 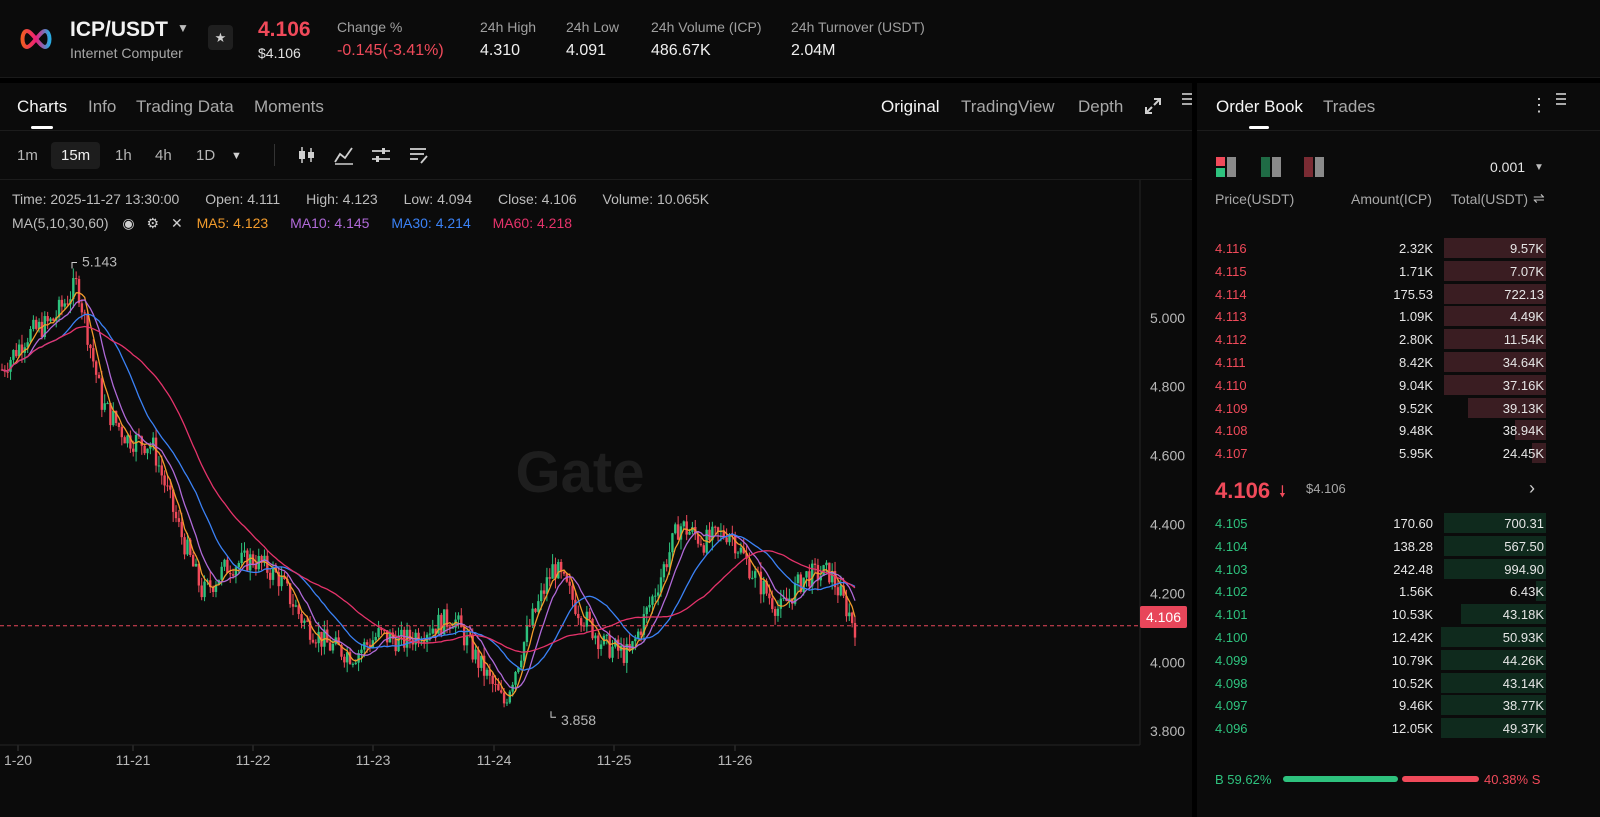 What do you see at coordinates (1532, 488) in the screenshot?
I see `chevron-right-icon: ›` at bounding box center [1532, 488].